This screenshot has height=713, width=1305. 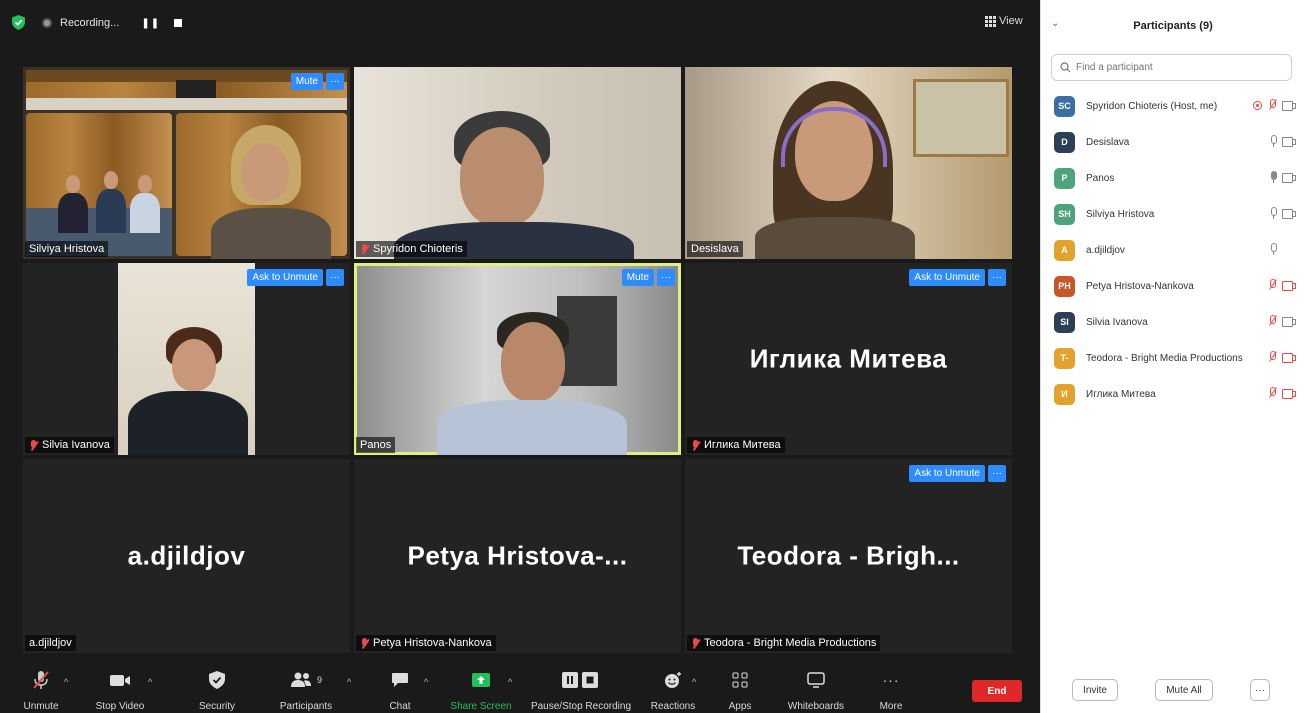 I want to click on end-meeting-button: End, so click(x=997, y=691).